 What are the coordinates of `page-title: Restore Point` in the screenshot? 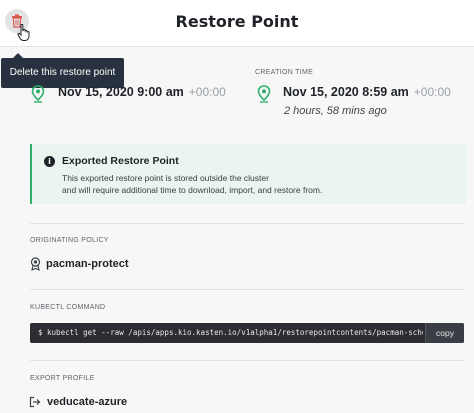 It's located at (237, 21).